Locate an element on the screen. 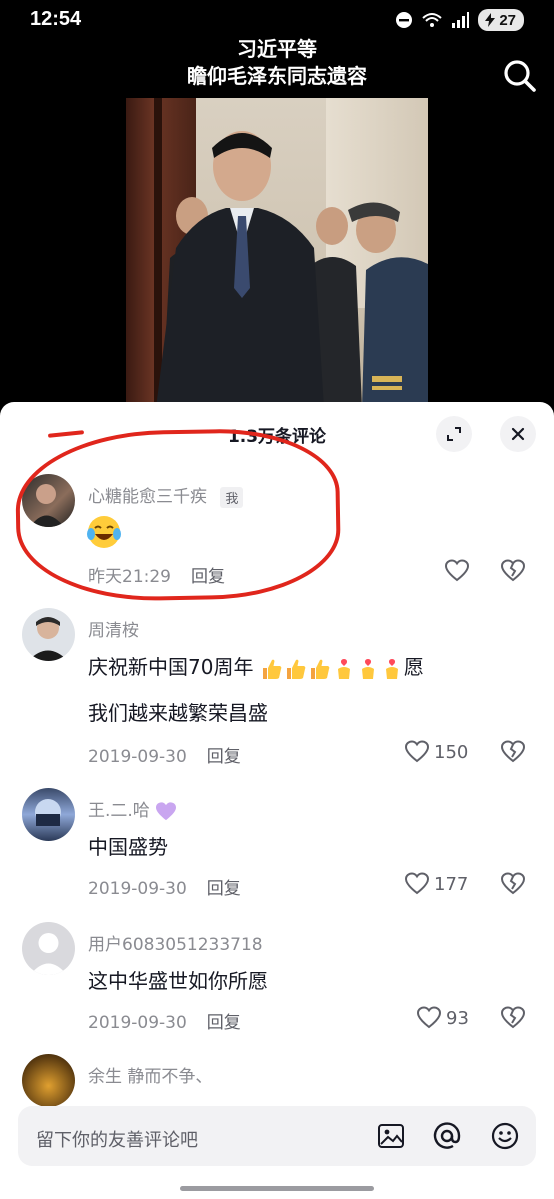 This screenshot has height=1199, width=554. like-count: 150 is located at coordinates (451, 752).